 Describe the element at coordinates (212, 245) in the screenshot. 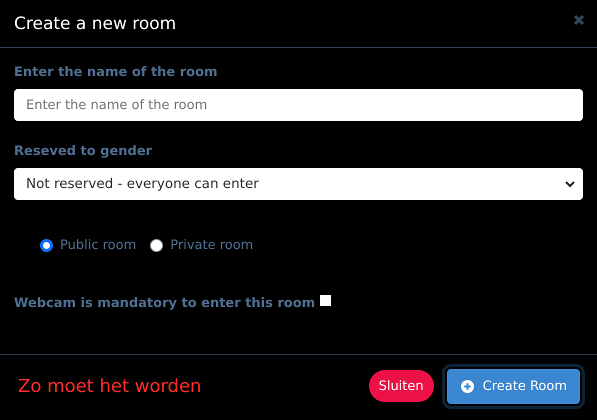

I see `radio-label: Private room` at that location.